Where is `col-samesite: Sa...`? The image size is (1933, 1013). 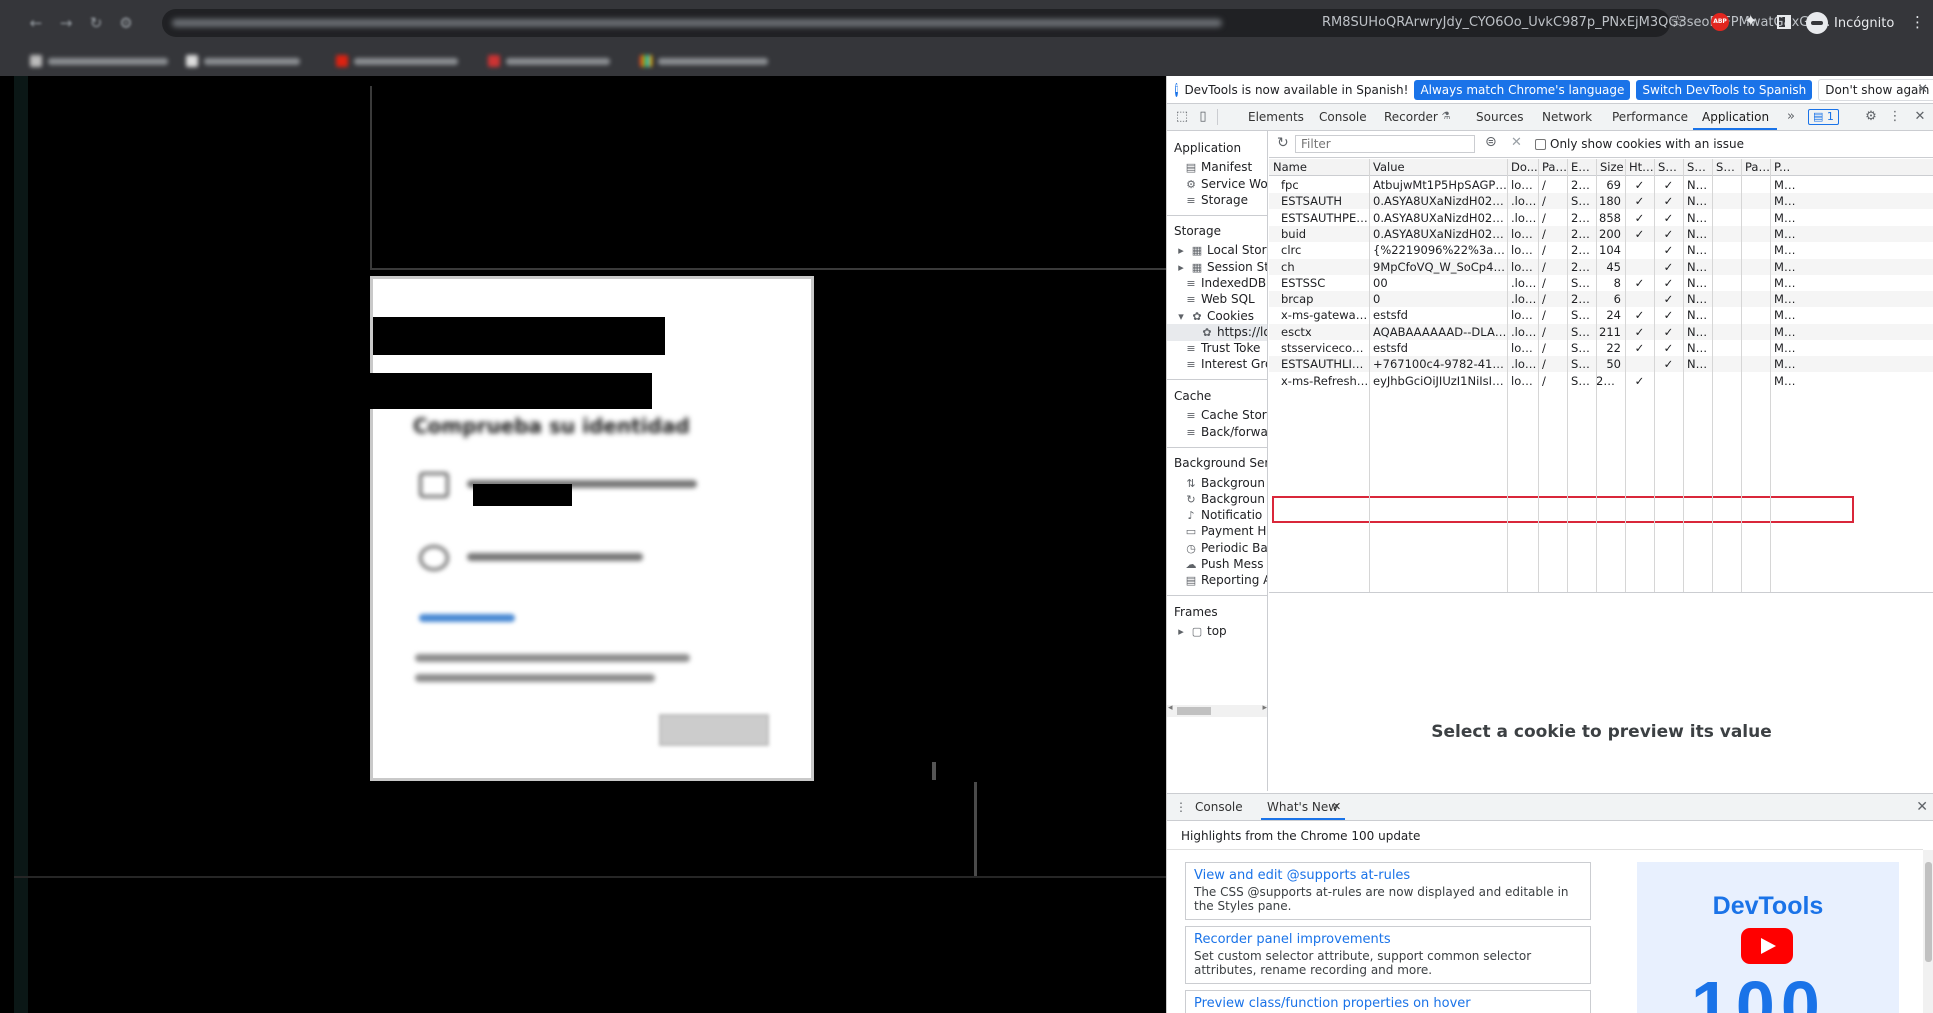 col-samesite: Sa... is located at coordinates (1697, 167).